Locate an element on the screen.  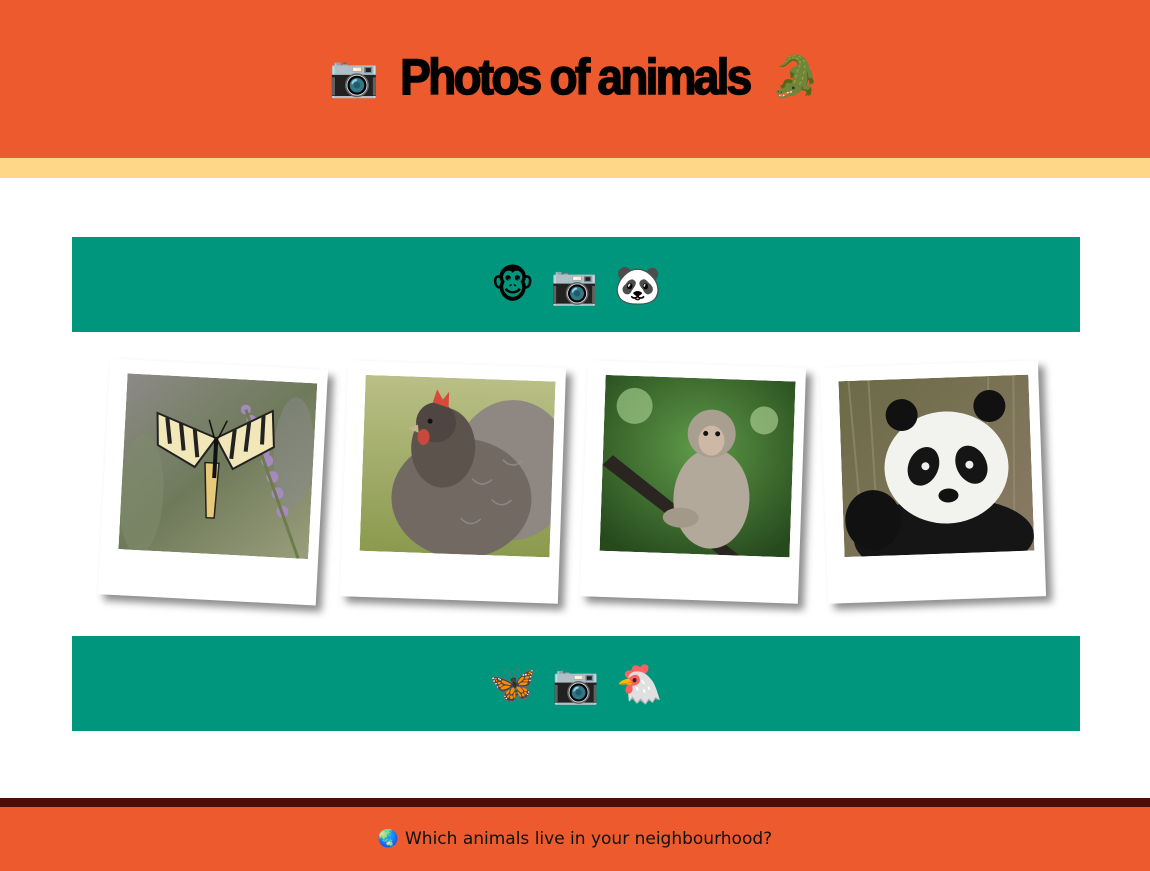
rooster-icon: 🐔 is located at coordinates (639, 683).